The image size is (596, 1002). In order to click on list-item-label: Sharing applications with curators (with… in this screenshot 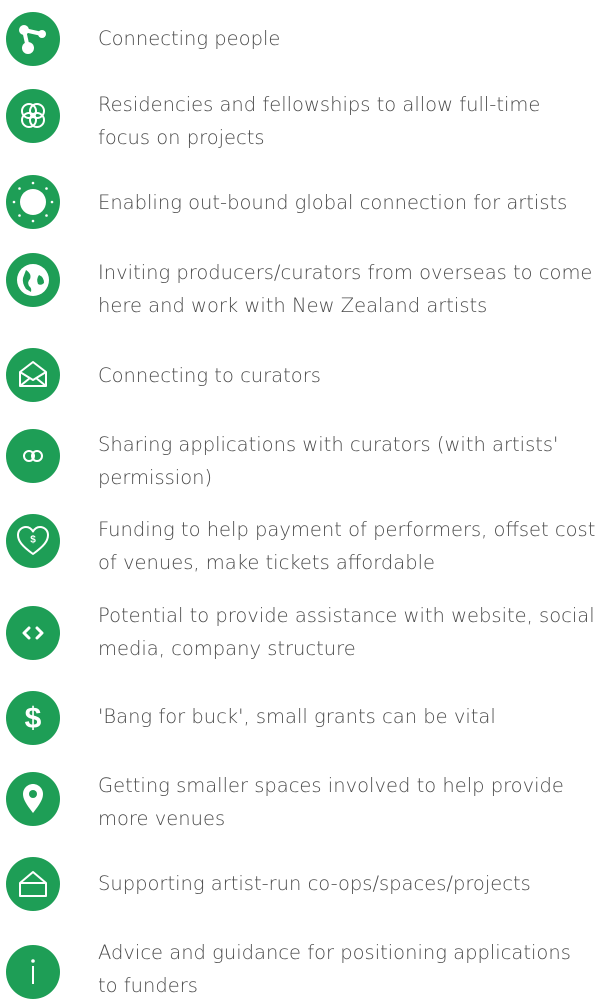, I will do `click(328, 461)`.